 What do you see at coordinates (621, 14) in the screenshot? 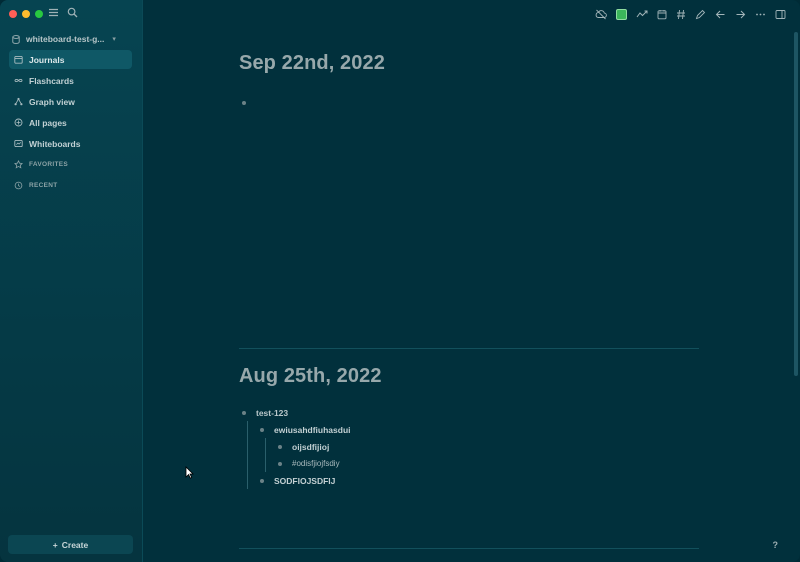
I see `sync-status-icon` at bounding box center [621, 14].